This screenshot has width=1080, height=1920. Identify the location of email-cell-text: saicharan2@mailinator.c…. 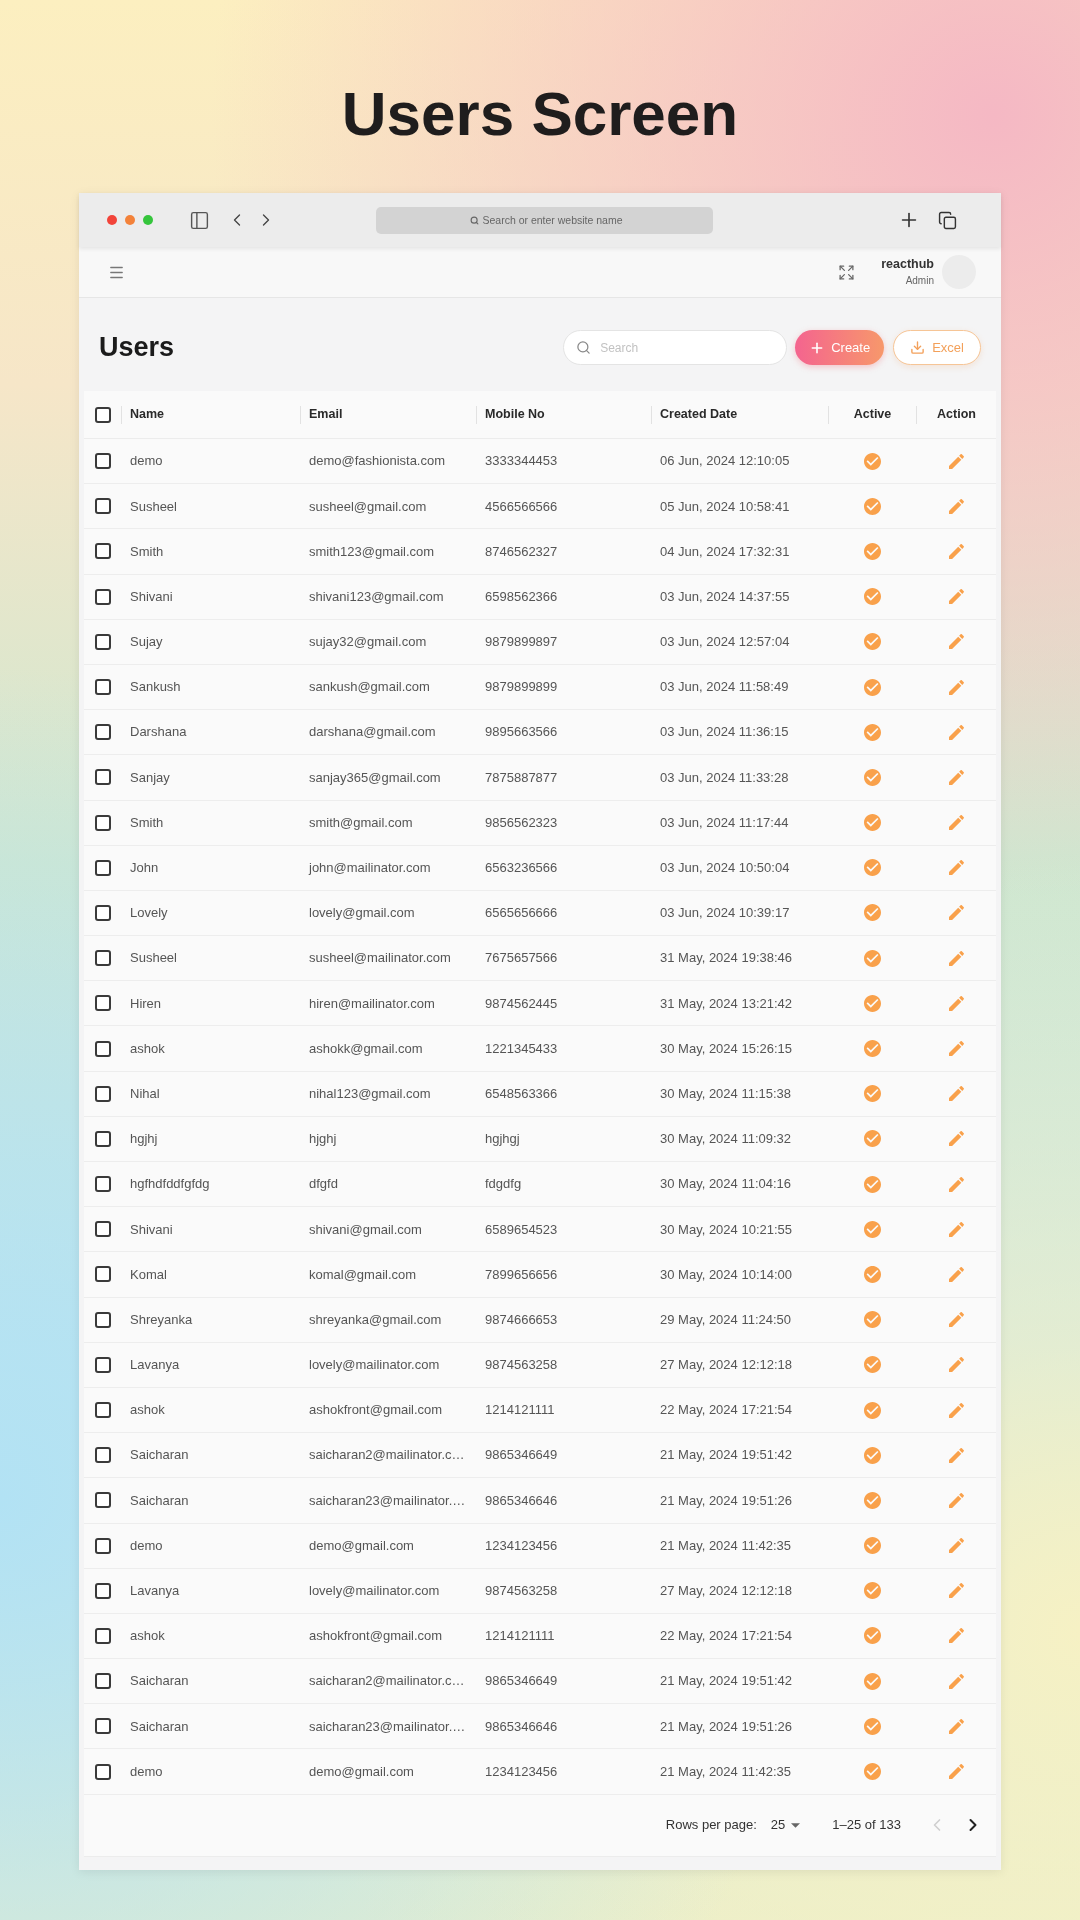
(387, 1681).